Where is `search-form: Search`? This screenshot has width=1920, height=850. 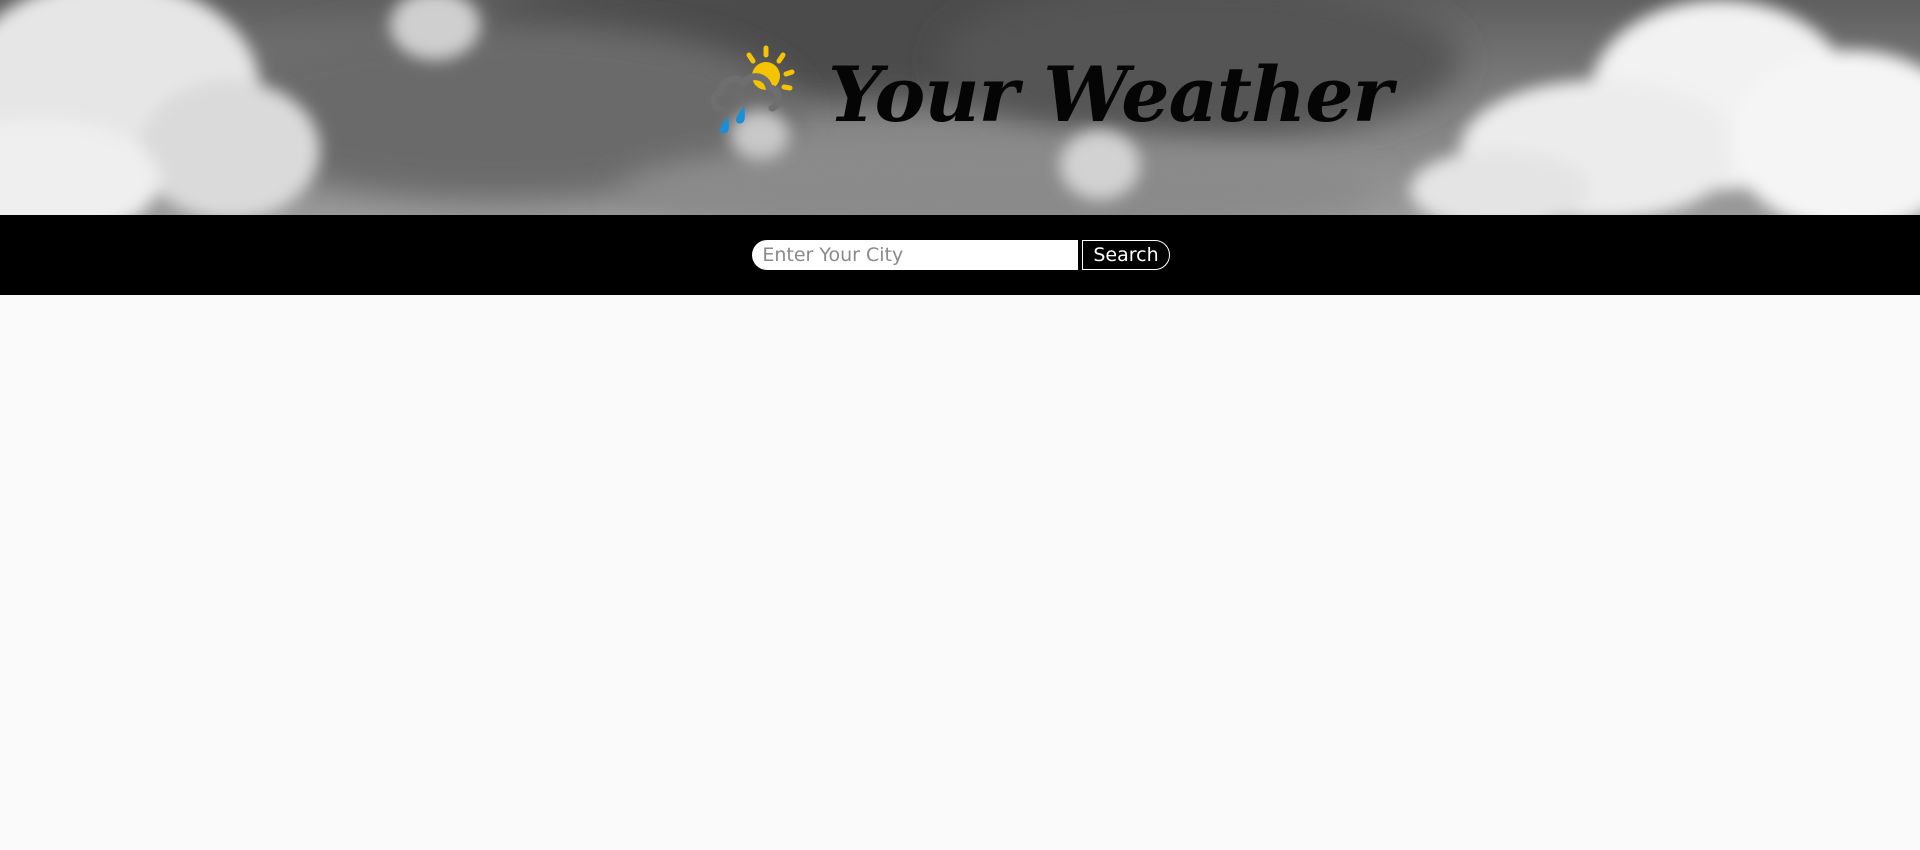
search-form: Search is located at coordinates (961, 255).